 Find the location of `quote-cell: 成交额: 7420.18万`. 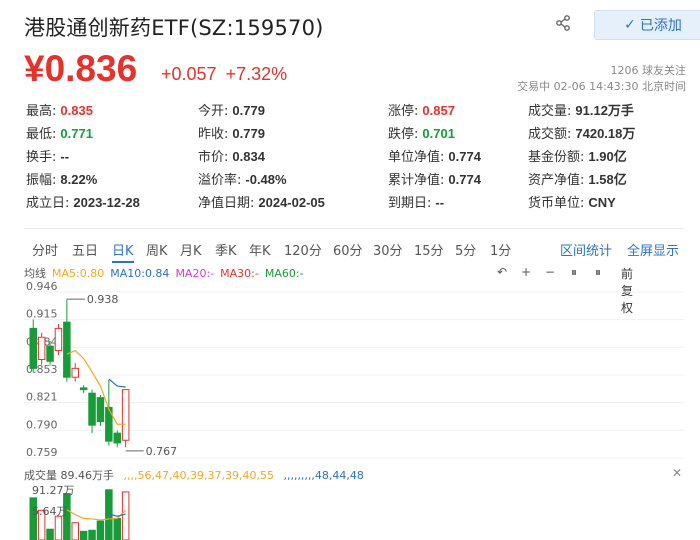

quote-cell: 成交额: 7420.18万 is located at coordinates (581, 132).